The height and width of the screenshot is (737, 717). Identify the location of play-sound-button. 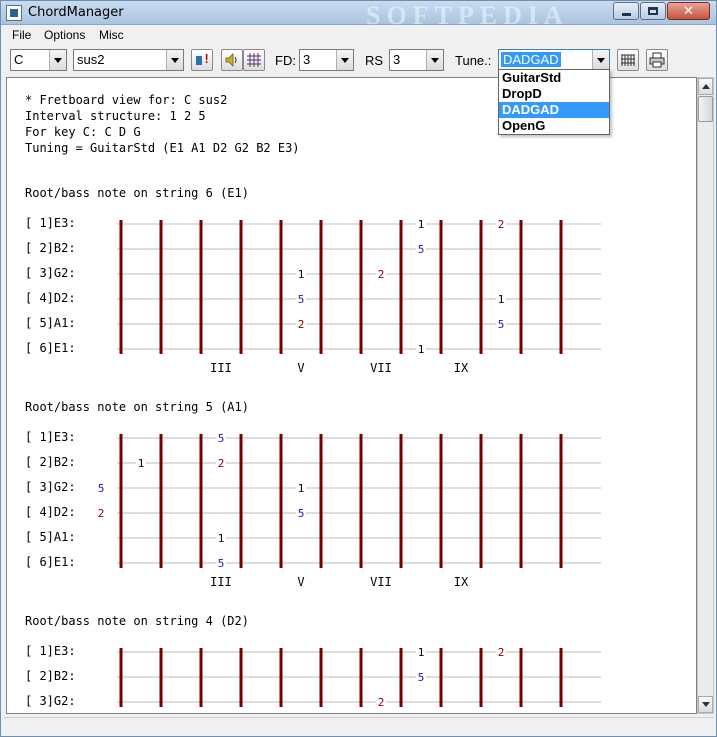
(232, 60).